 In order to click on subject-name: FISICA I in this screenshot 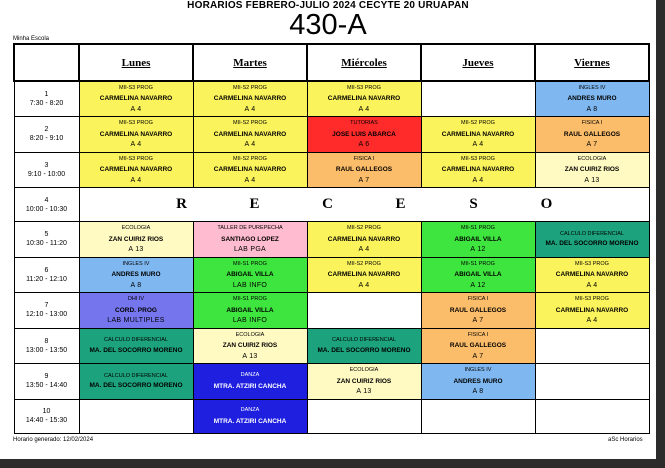, I will do `click(364, 158)`.